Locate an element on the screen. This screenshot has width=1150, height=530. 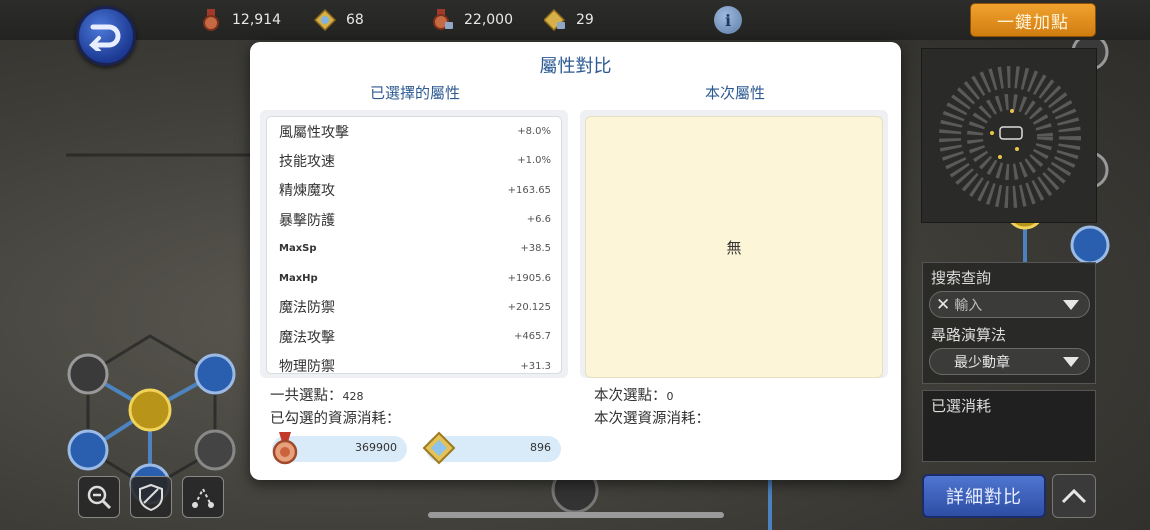
attribute-name: 魔法防禦 is located at coordinates (307, 308).